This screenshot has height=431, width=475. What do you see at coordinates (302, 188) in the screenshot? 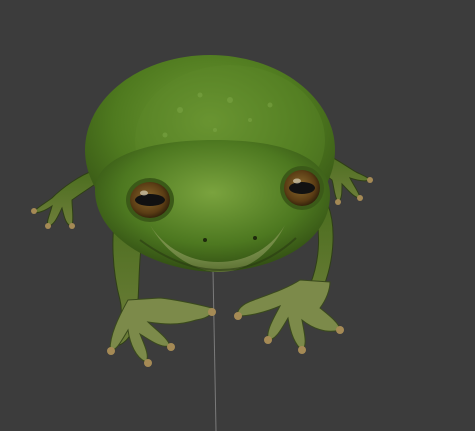
I see `right-eye` at bounding box center [302, 188].